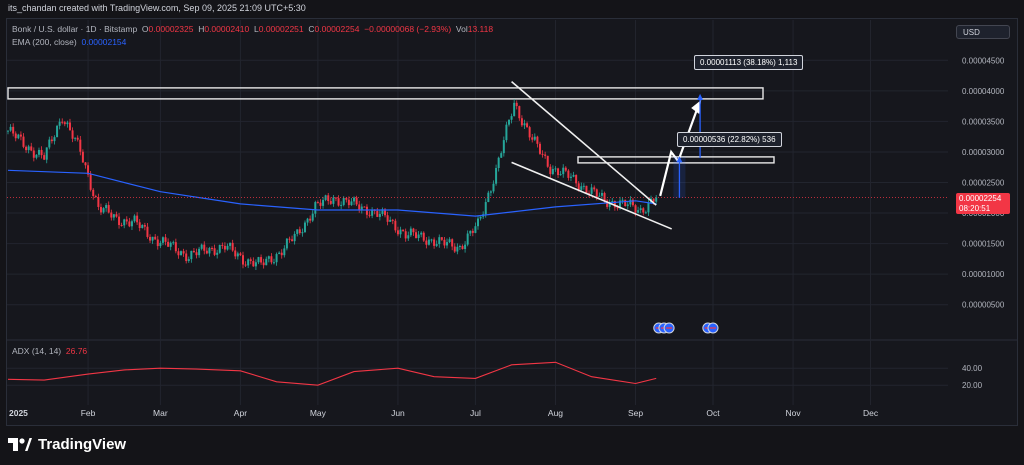 This screenshot has width=1024, height=465. Describe the element at coordinates (475, 413) in the screenshot. I see `x-tick-label: Jul` at that location.